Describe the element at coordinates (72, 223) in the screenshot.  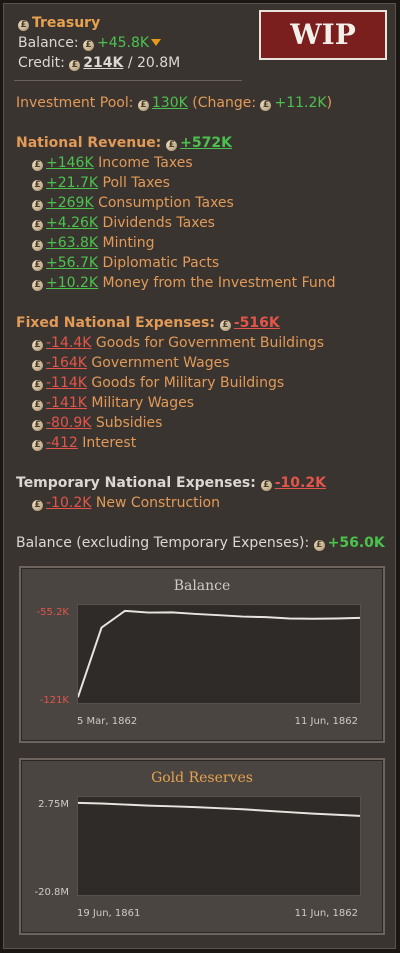
I see `revenue-item-value: +4.26K` at that location.